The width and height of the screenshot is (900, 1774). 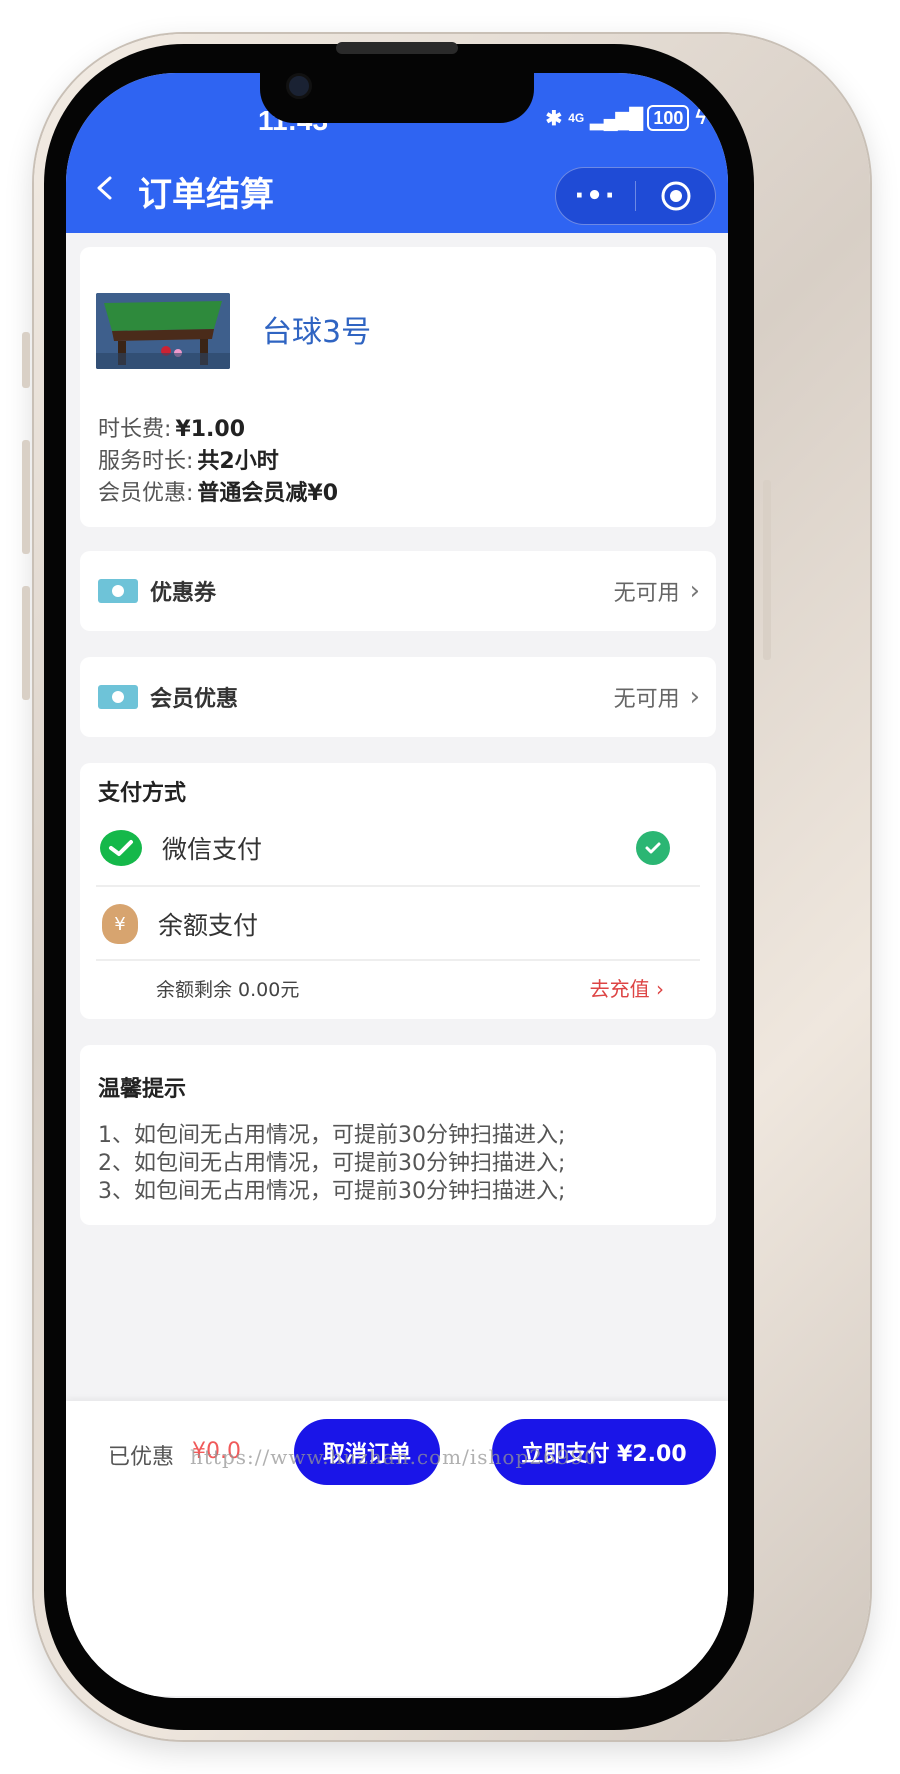 What do you see at coordinates (576, 118) in the screenshot?
I see `network-label: 4G` at bounding box center [576, 118].